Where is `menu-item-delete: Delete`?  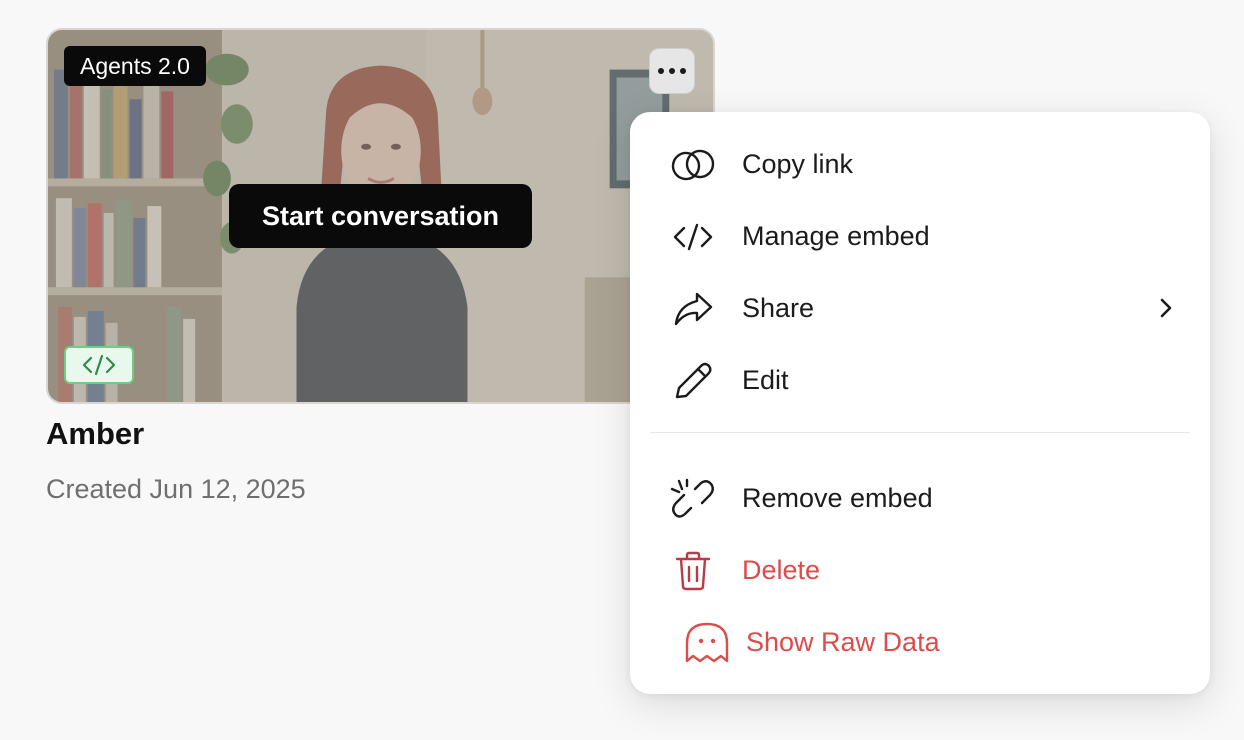
menu-item-delete: Delete is located at coordinates (920, 570).